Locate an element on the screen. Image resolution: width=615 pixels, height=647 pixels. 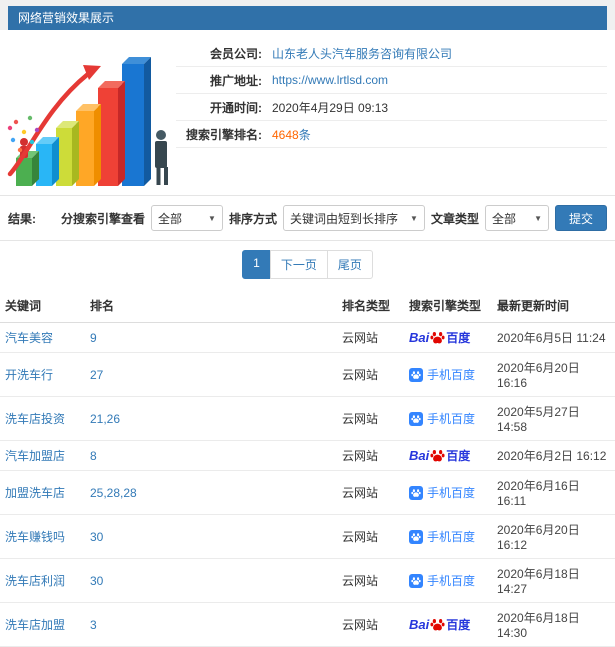
rank-value: 25,28,28 is located at coordinates (113, 492).